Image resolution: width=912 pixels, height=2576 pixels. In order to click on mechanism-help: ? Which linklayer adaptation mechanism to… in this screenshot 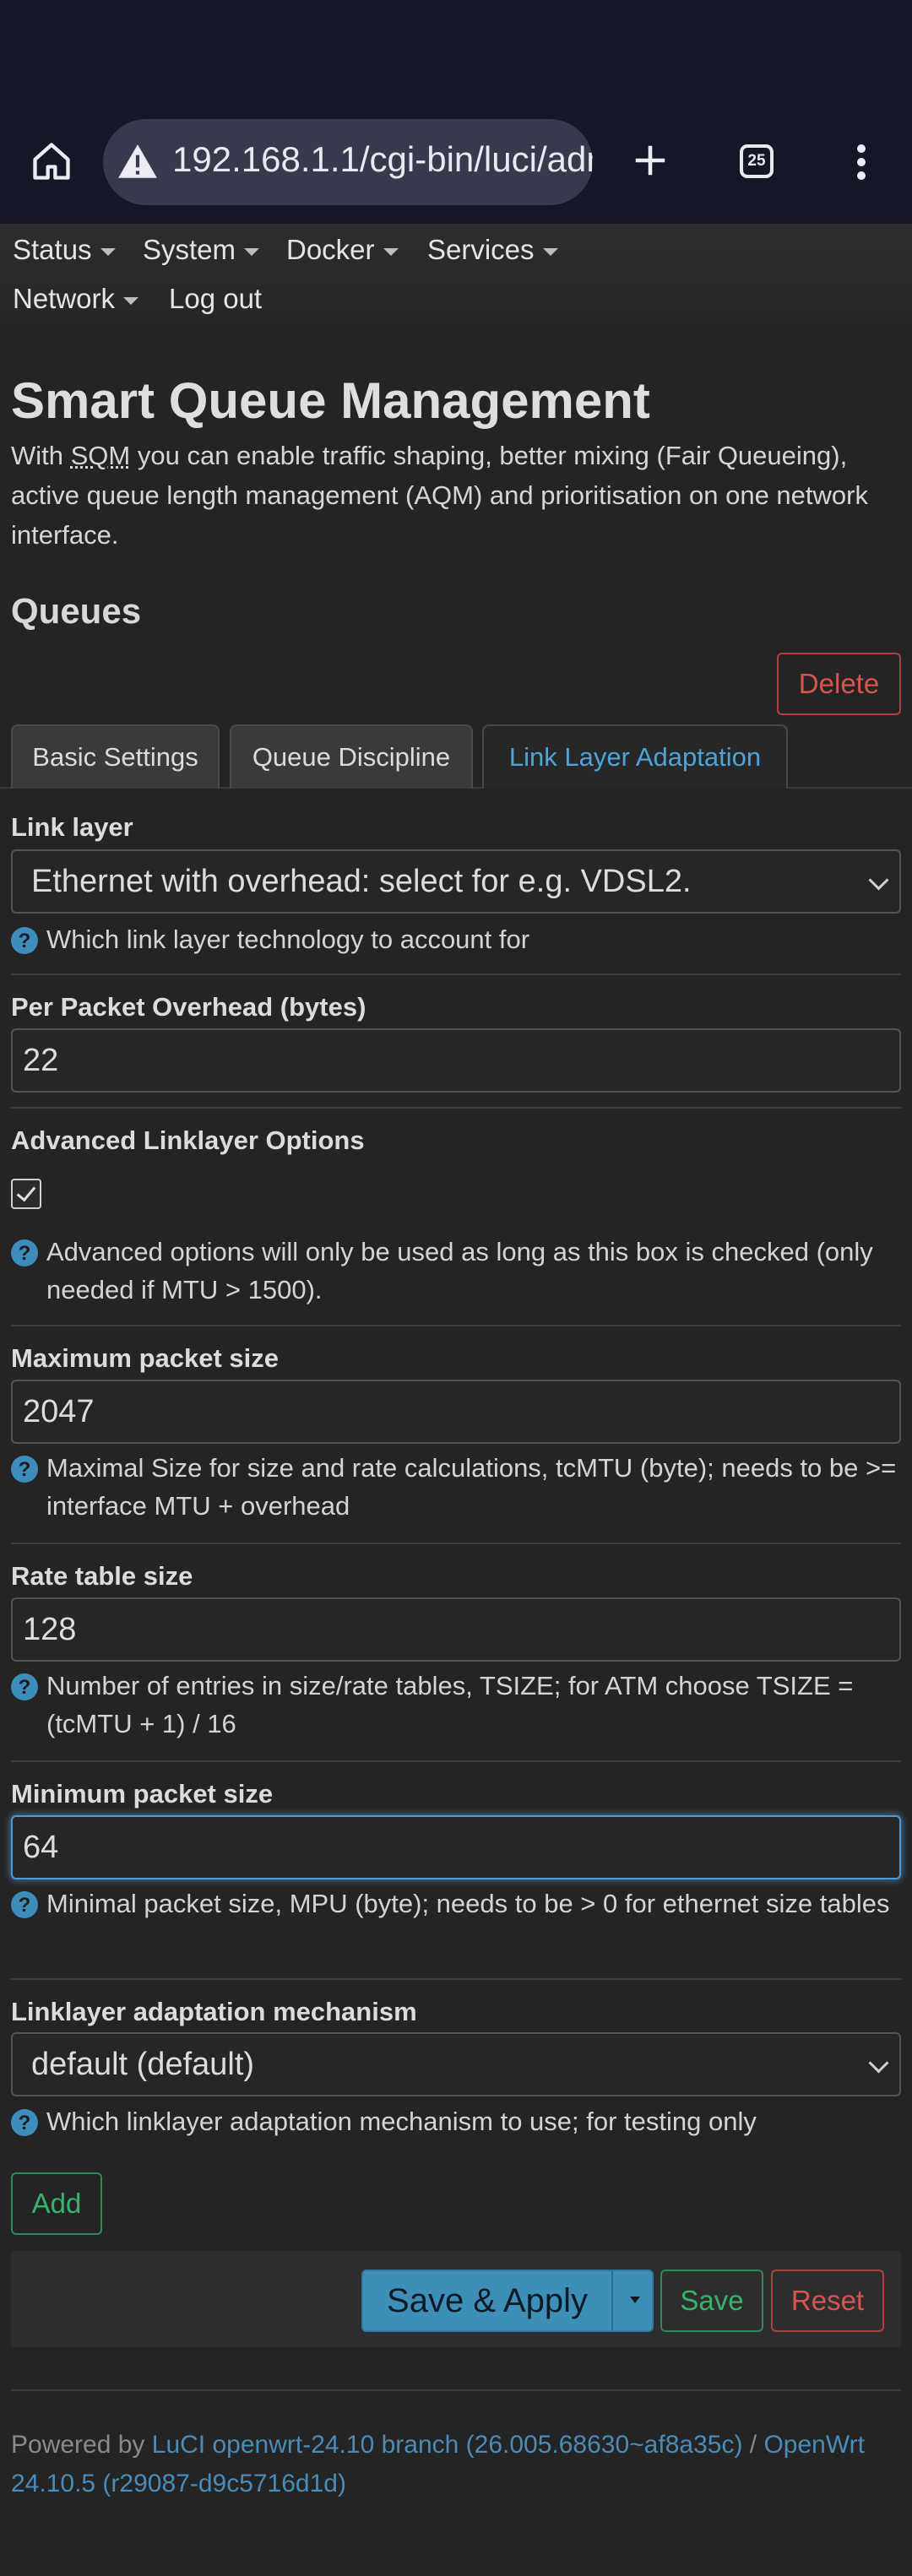, I will do `click(454, 2121)`.